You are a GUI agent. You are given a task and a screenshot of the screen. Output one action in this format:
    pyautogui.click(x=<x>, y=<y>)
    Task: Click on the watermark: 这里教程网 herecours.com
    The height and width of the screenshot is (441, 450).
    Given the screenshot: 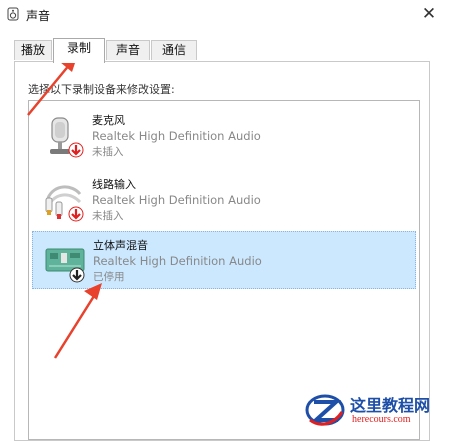 What is the action you would take?
    pyautogui.click(x=376, y=410)
    